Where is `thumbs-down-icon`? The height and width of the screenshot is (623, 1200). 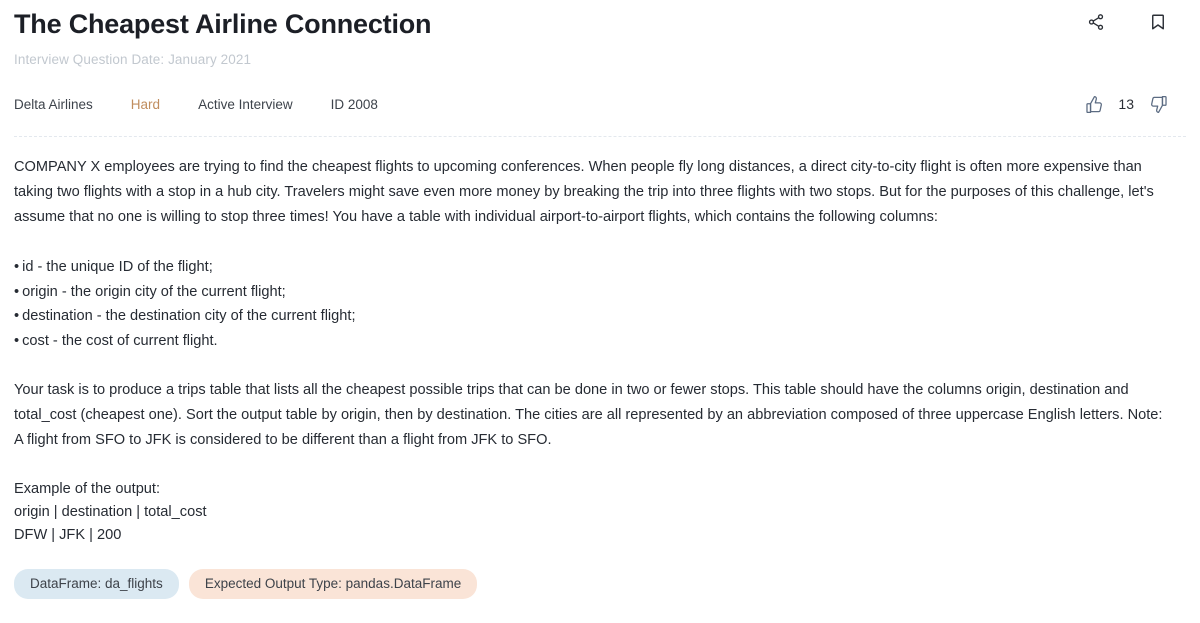 thumbs-down-icon is located at coordinates (1158, 104).